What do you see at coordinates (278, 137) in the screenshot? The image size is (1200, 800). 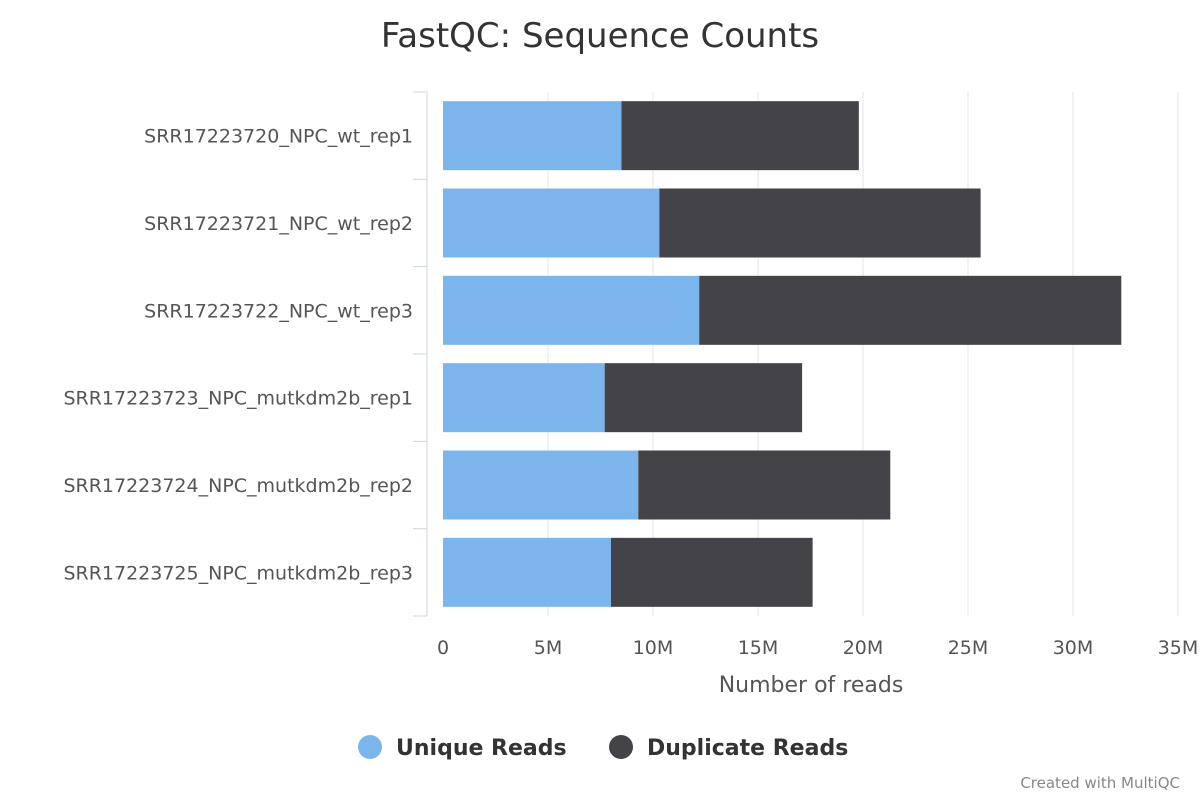 I see `category-label: SRR17223720_NPC_wt_rep1` at bounding box center [278, 137].